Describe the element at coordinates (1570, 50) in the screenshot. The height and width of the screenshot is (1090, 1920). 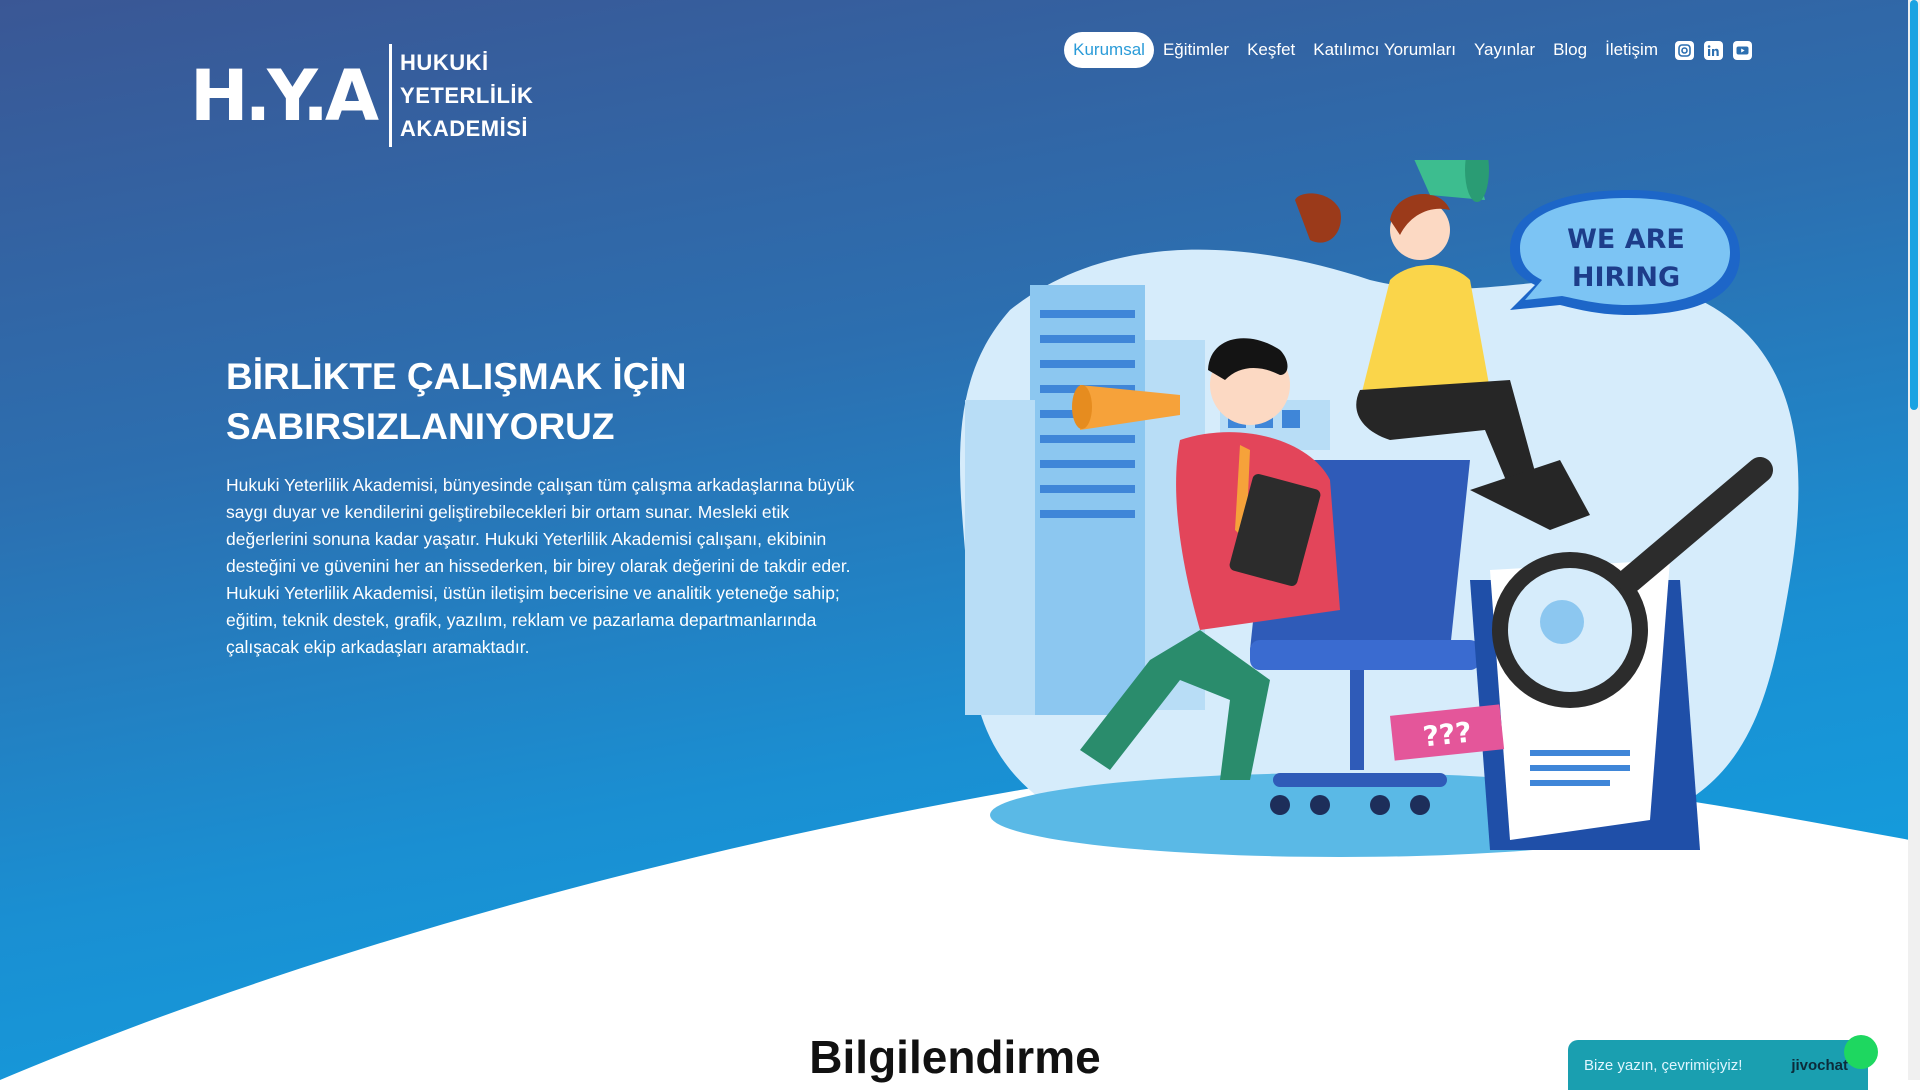
I see `nav-item-blog: Blog` at that location.